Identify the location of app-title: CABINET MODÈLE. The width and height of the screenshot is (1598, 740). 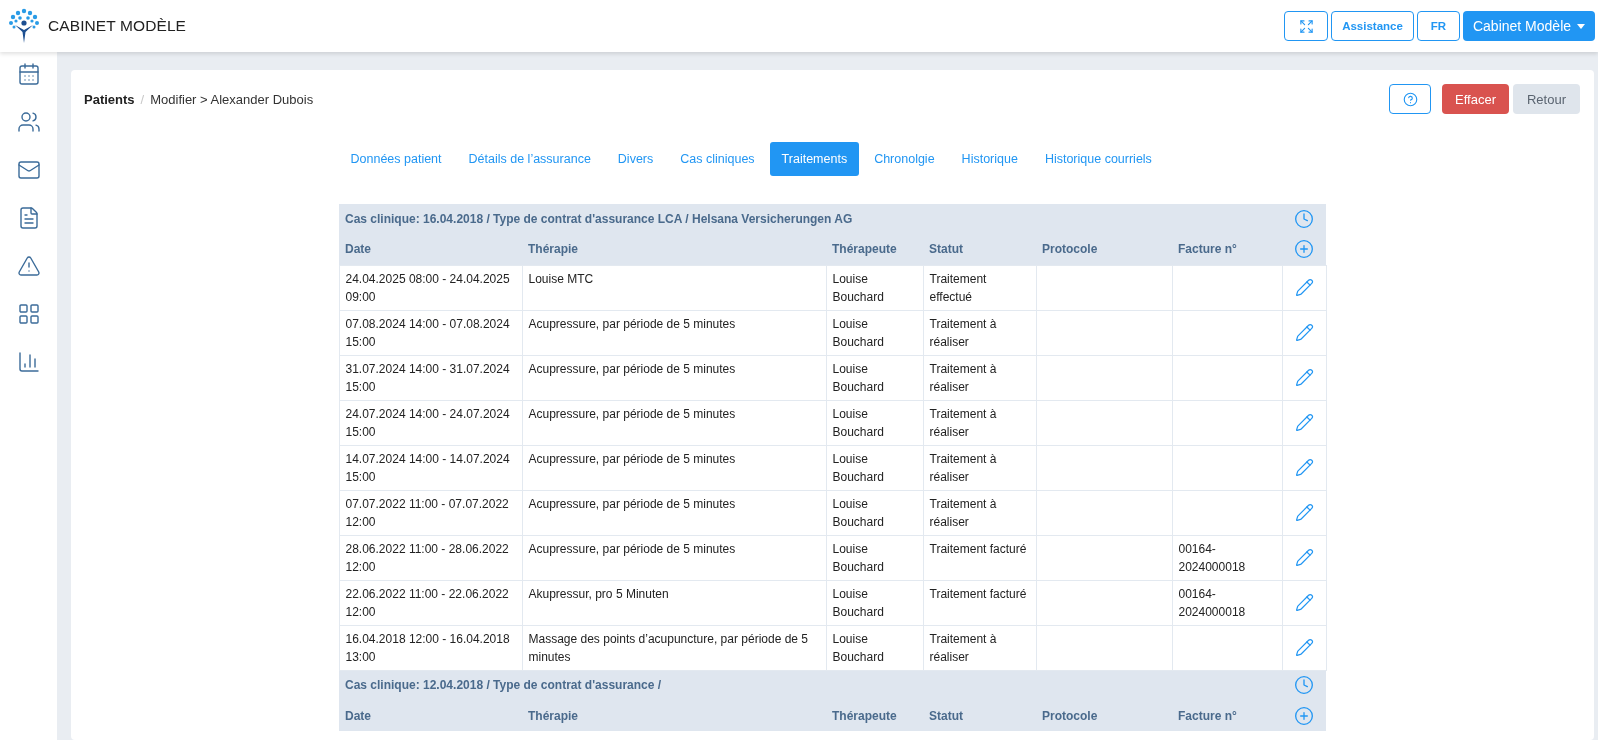
(117, 26).